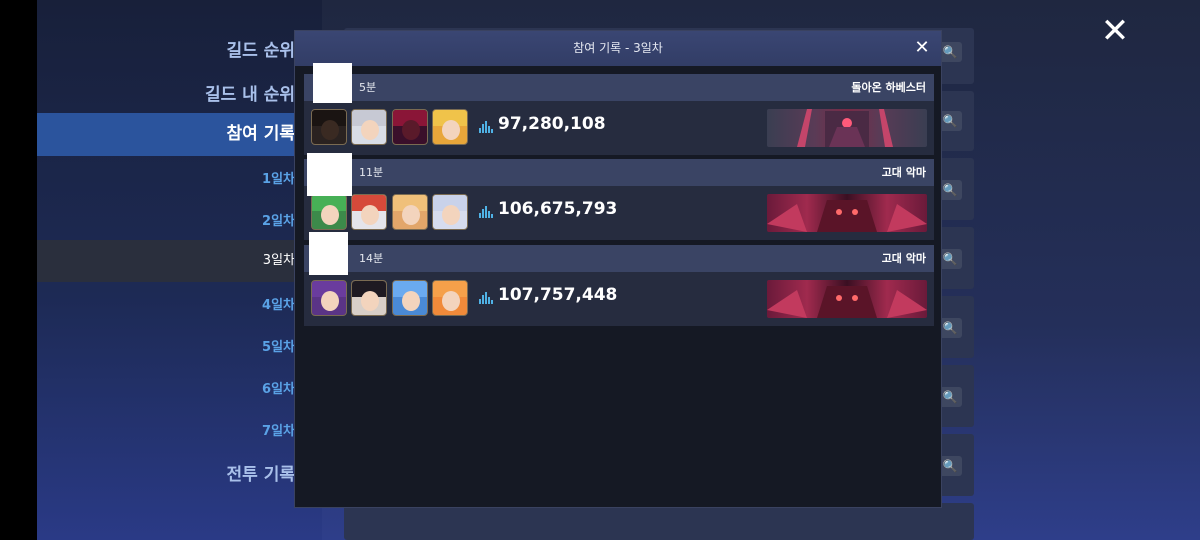 The height and width of the screenshot is (540, 1200). What do you see at coordinates (619, 213) in the screenshot?
I see `record-team-row: 106,675,793` at bounding box center [619, 213].